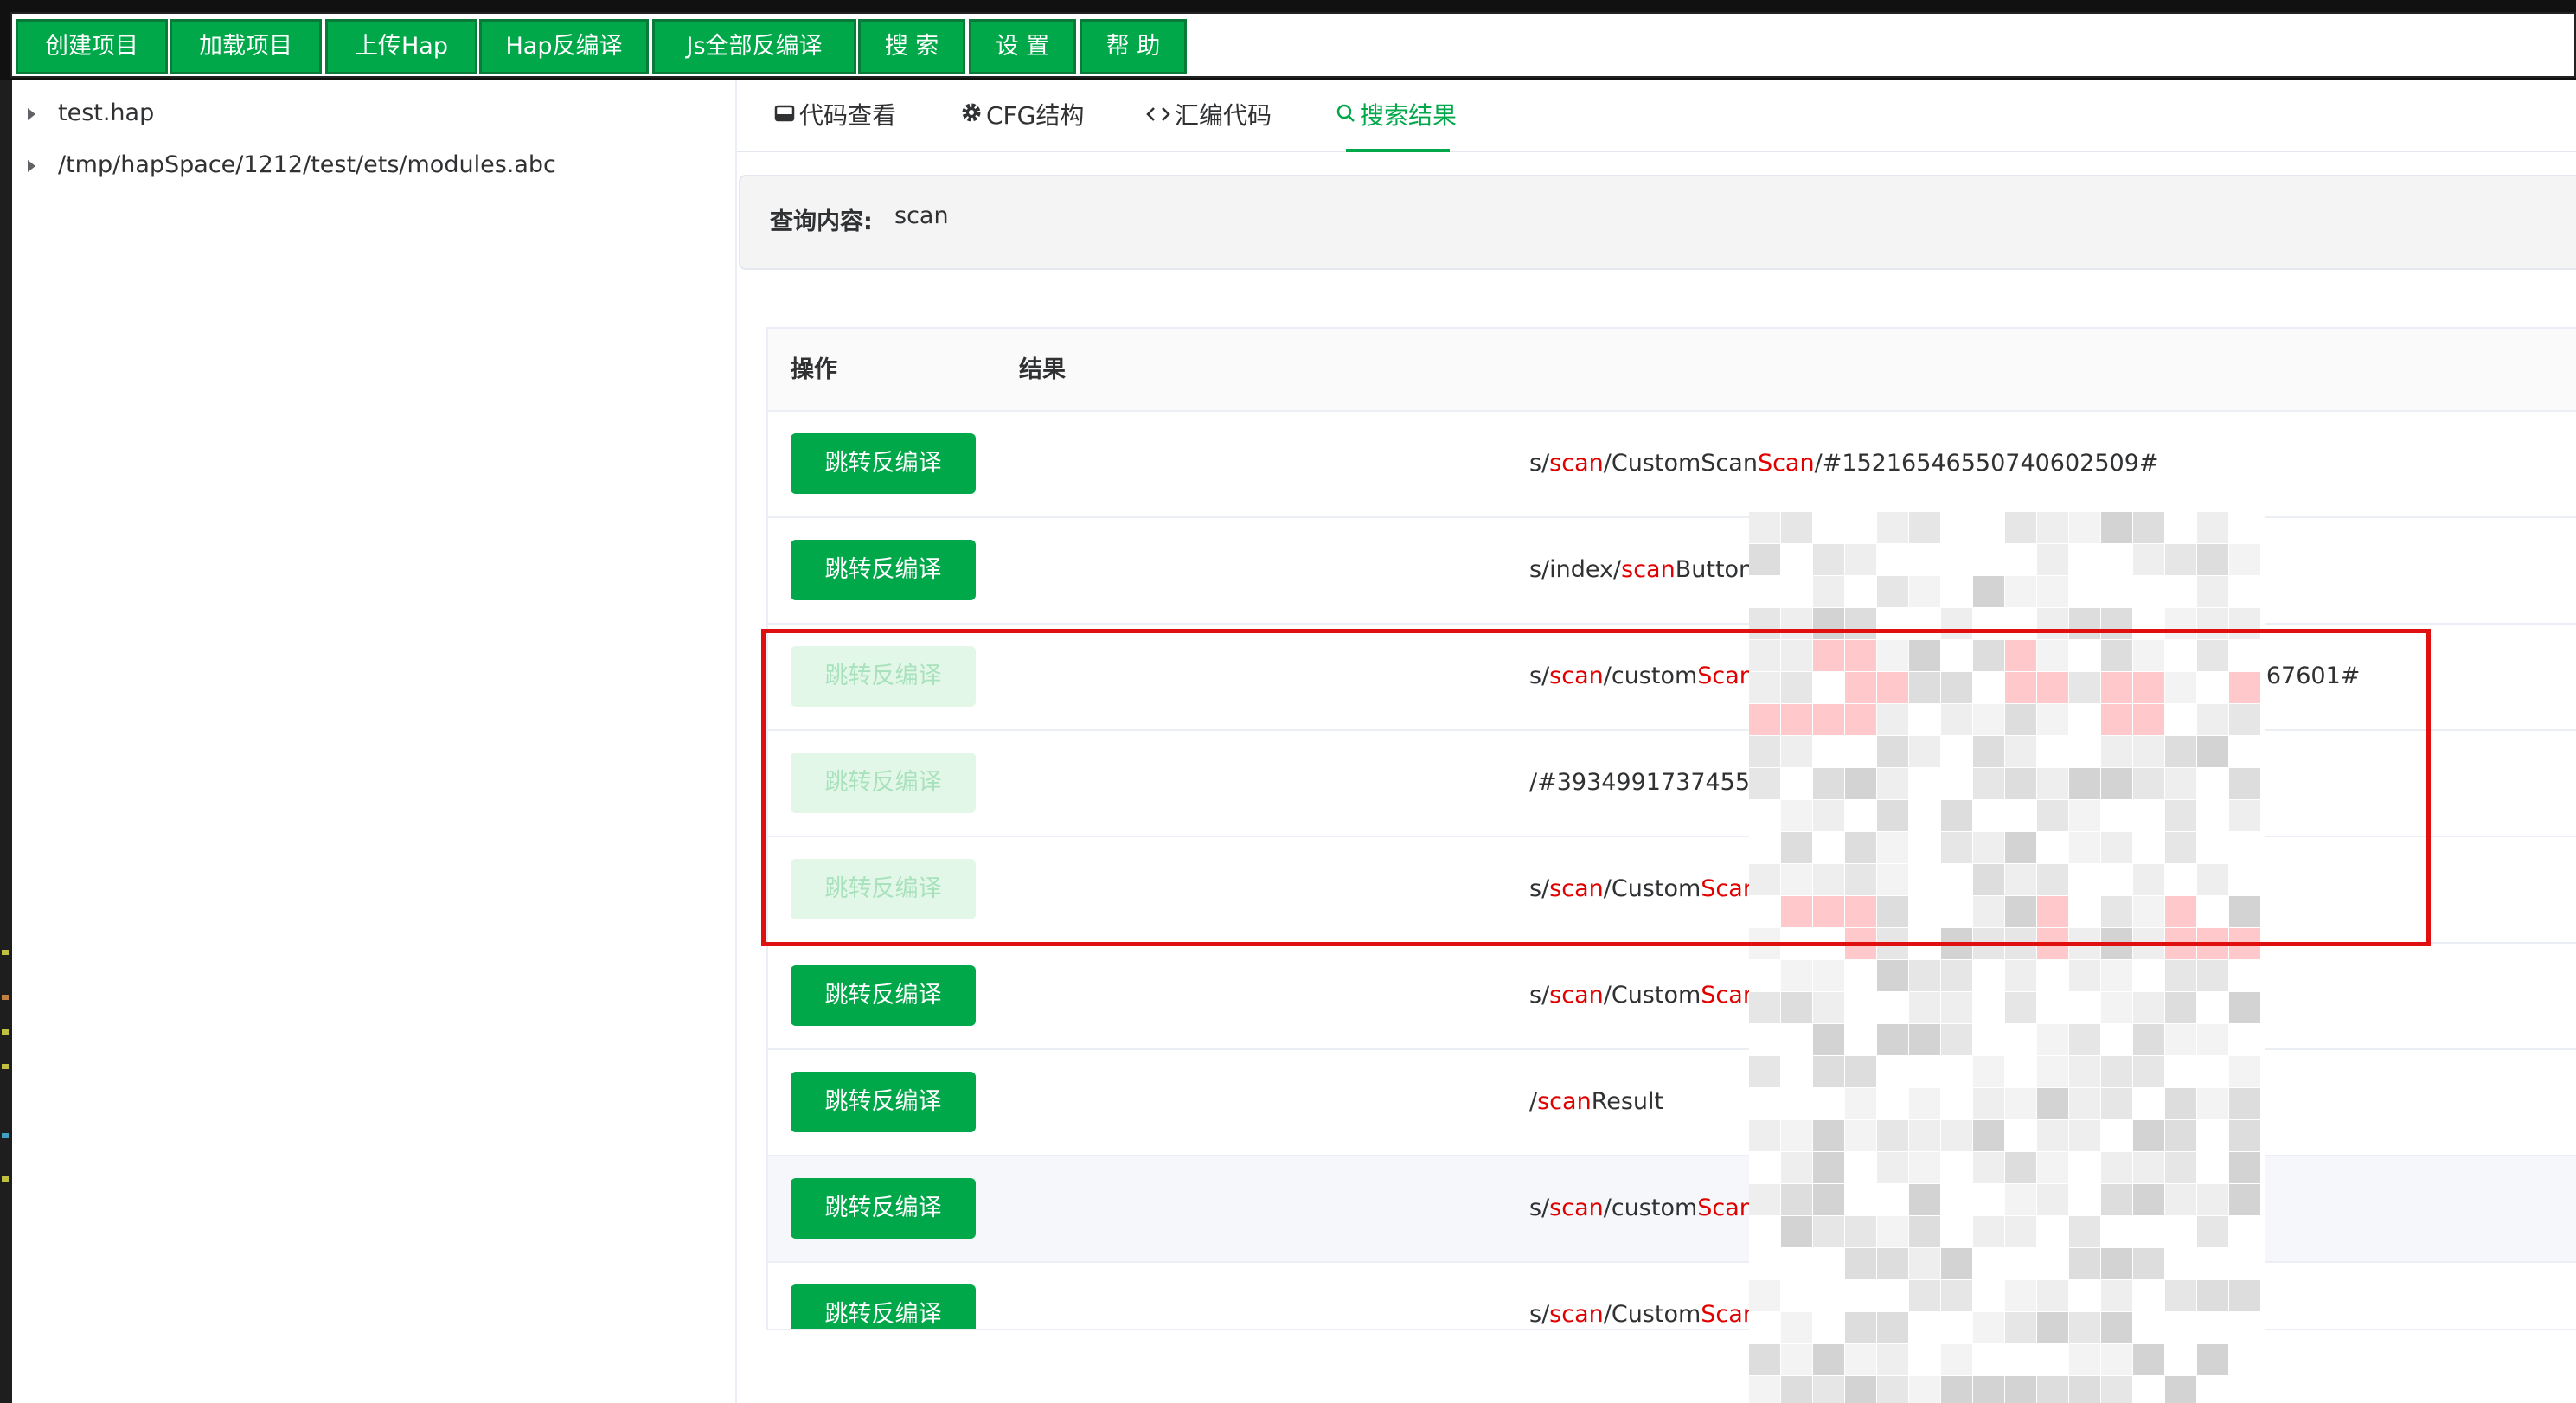  I want to click on tab-label: 代码查看, so click(848, 115).